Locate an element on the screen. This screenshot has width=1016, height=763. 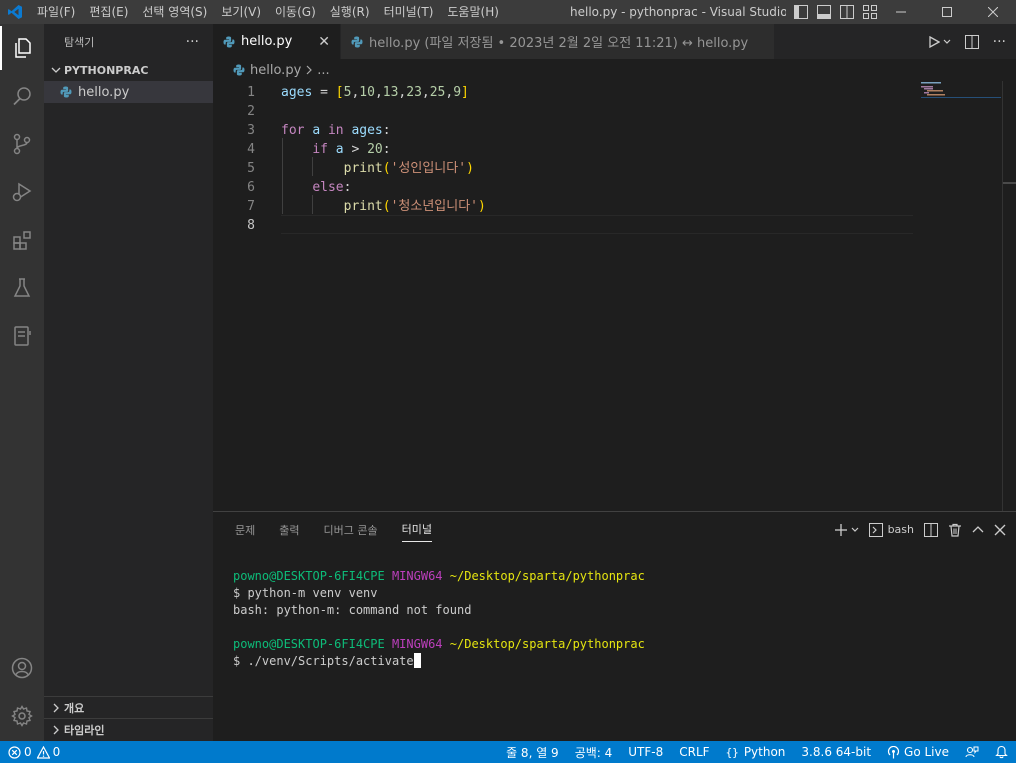
run-file-icon is located at coordinates (939, 41).